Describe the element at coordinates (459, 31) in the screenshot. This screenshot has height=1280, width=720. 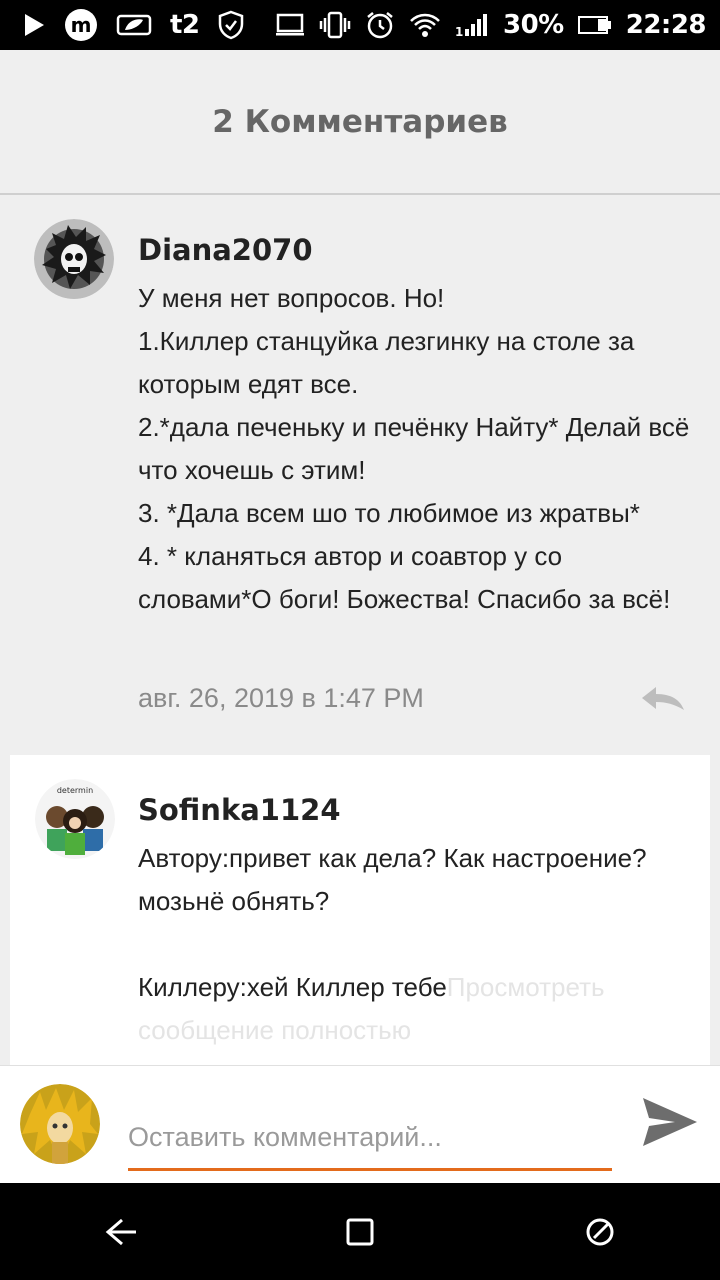
I see `svg-text: 1` at that location.